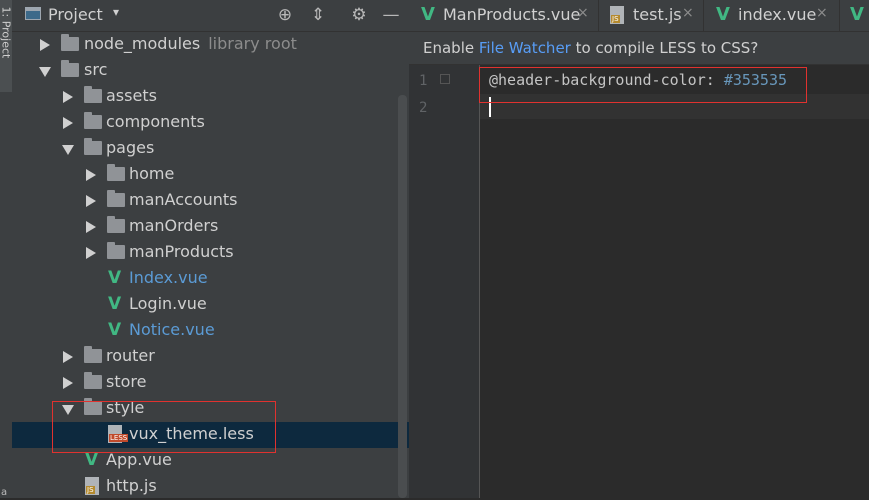 This screenshot has height=500, width=869. Describe the element at coordinates (130, 147) in the screenshot. I see `tree-item-label: pages` at that location.